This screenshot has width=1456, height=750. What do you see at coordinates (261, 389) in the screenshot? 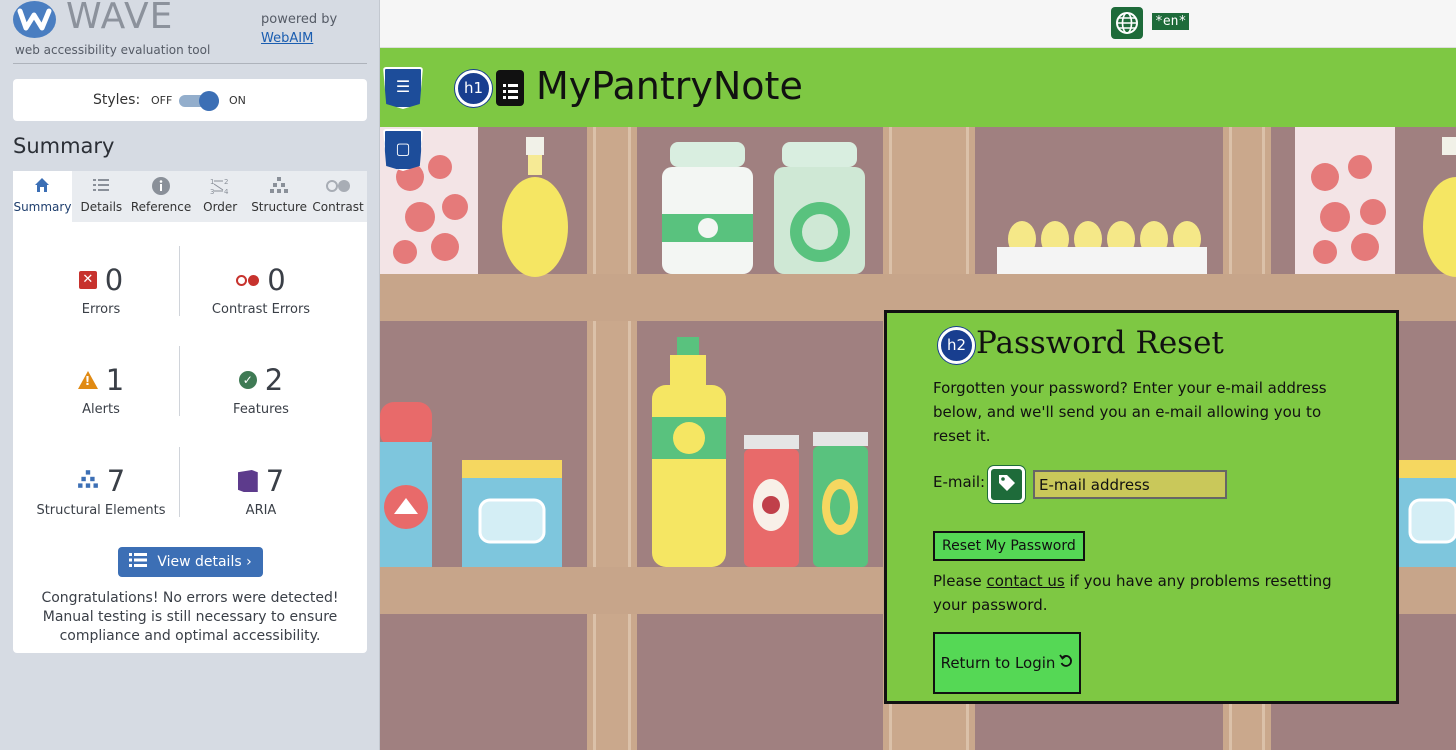
I see `stat-features: ✓ 2 Features` at bounding box center [261, 389].